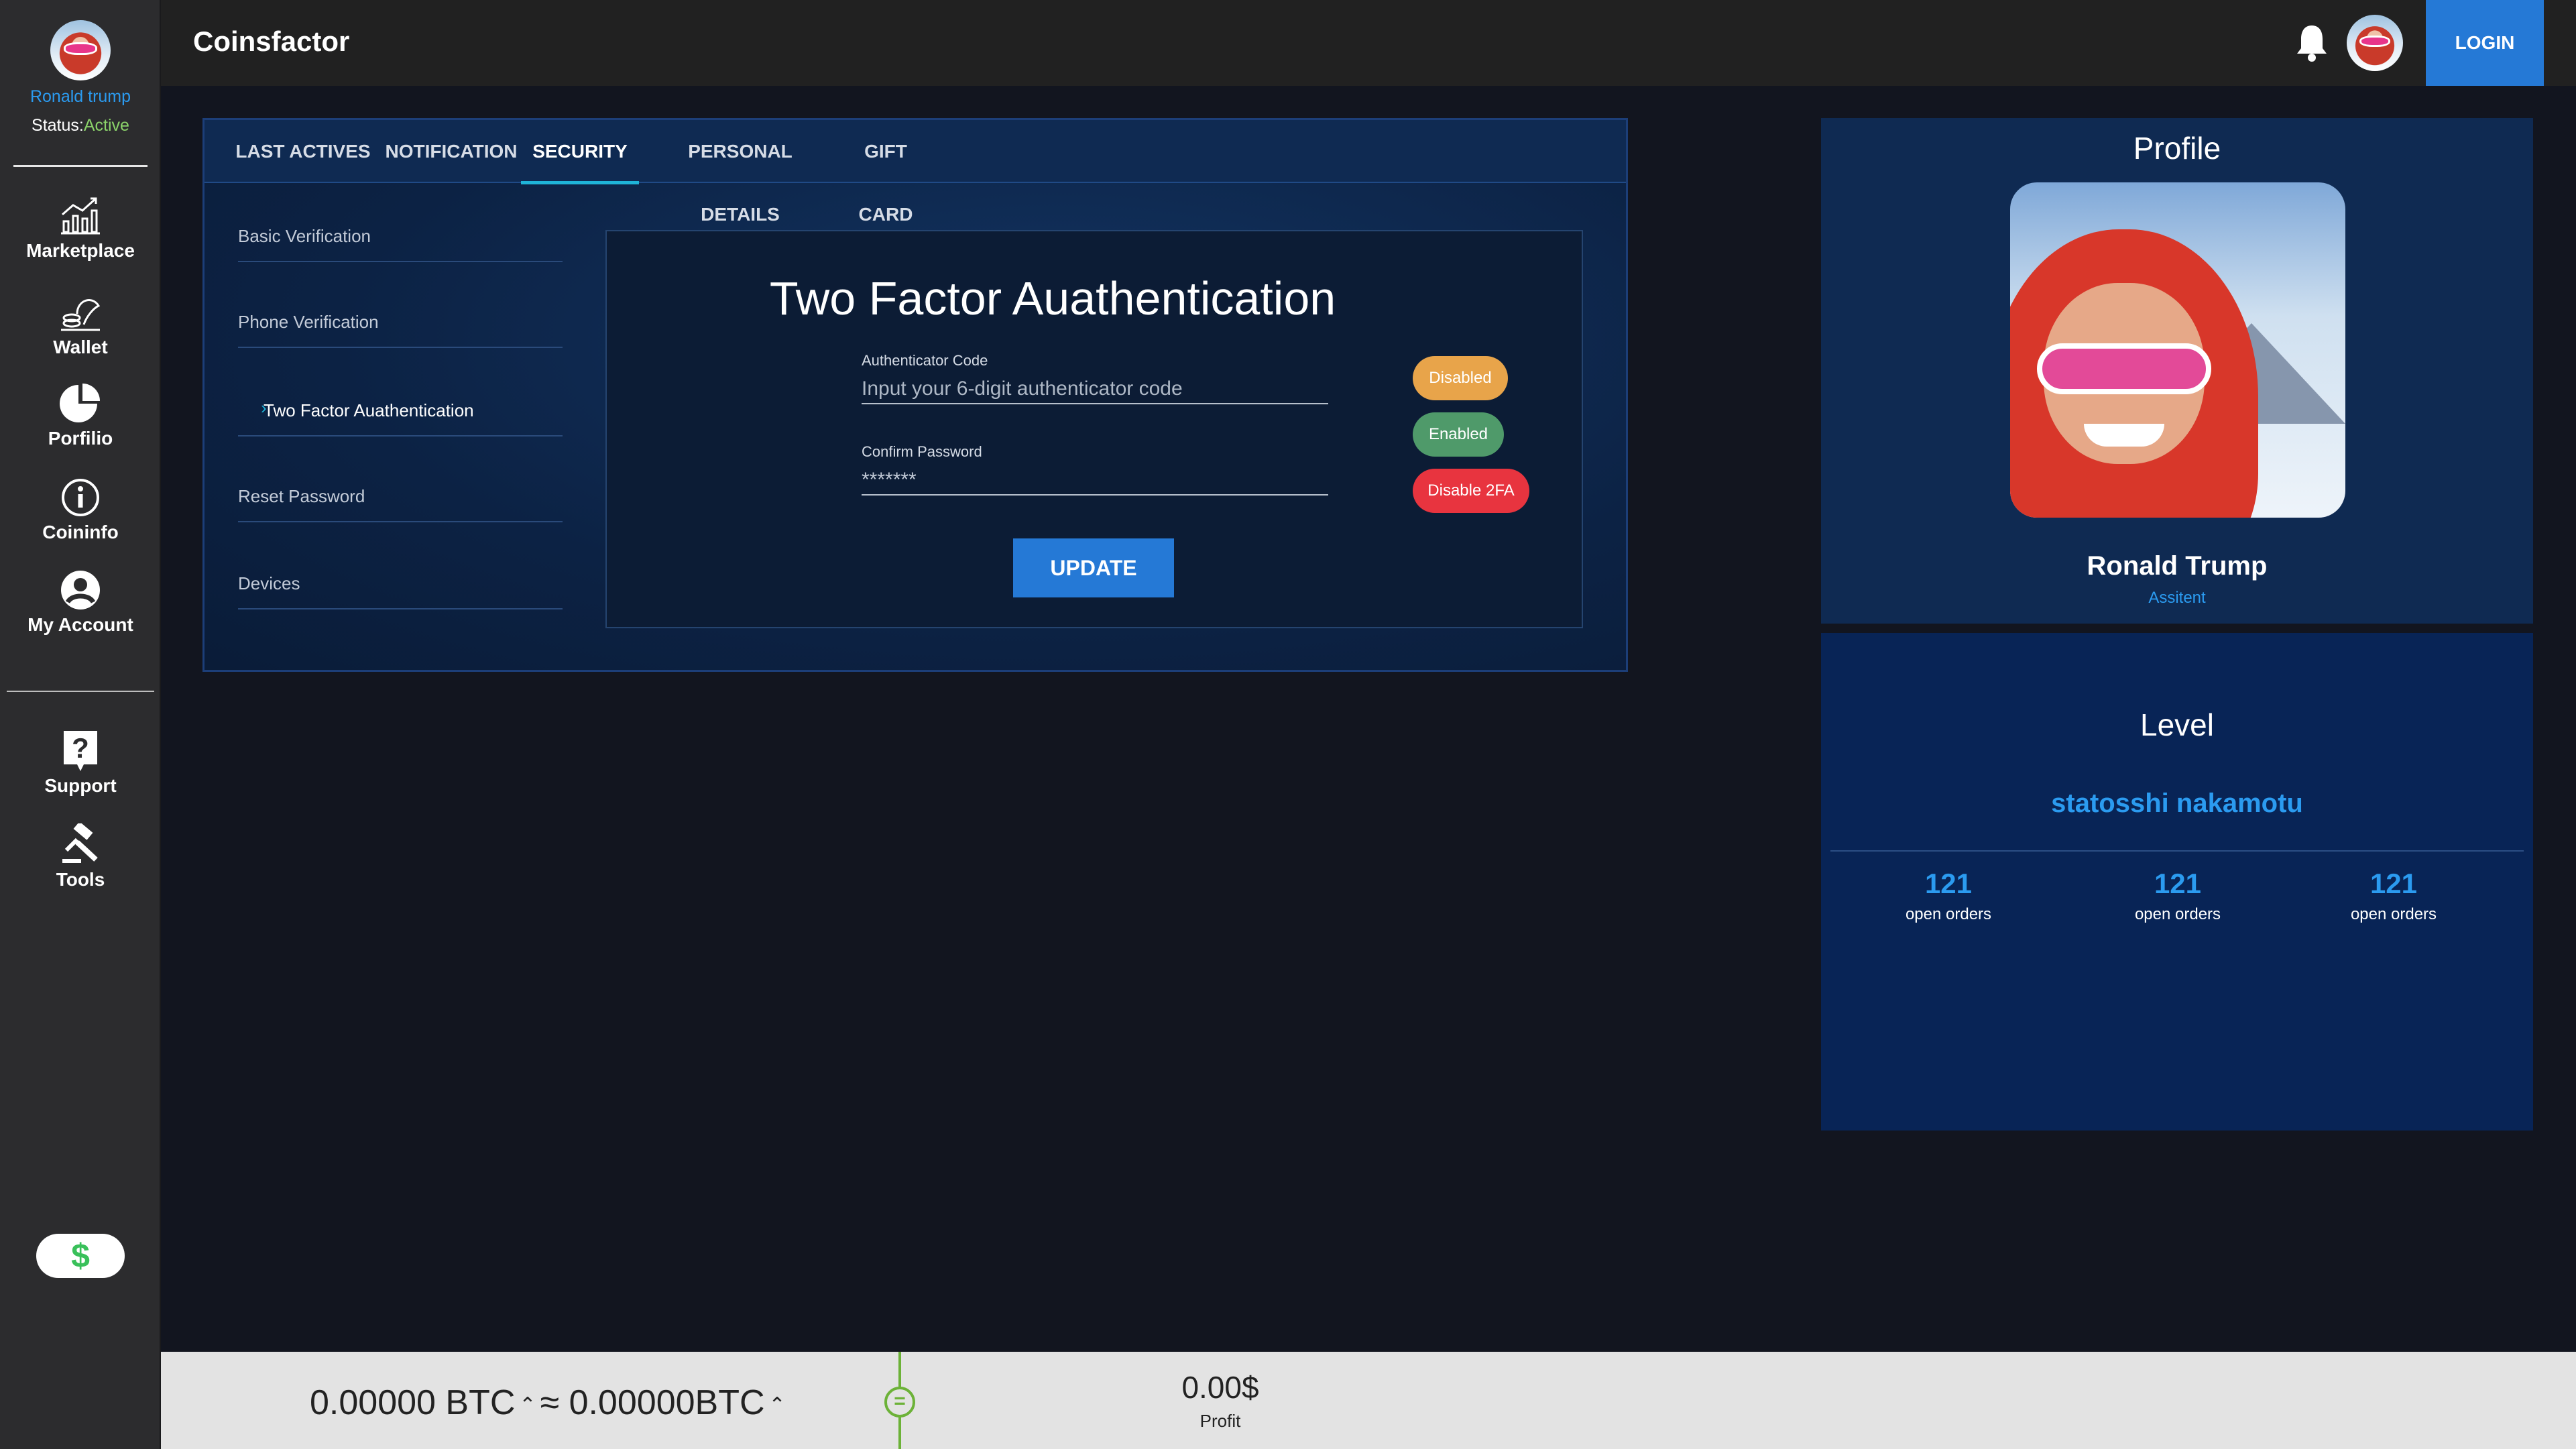 This screenshot has width=2576, height=1449. Describe the element at coordinates (1368, 1400) in the screenshot. I see `bottom-bar: 0.00000 BTC ⌃ ≈ 0.00000BTC ⌃ = 0.00$ Profit` at that location.